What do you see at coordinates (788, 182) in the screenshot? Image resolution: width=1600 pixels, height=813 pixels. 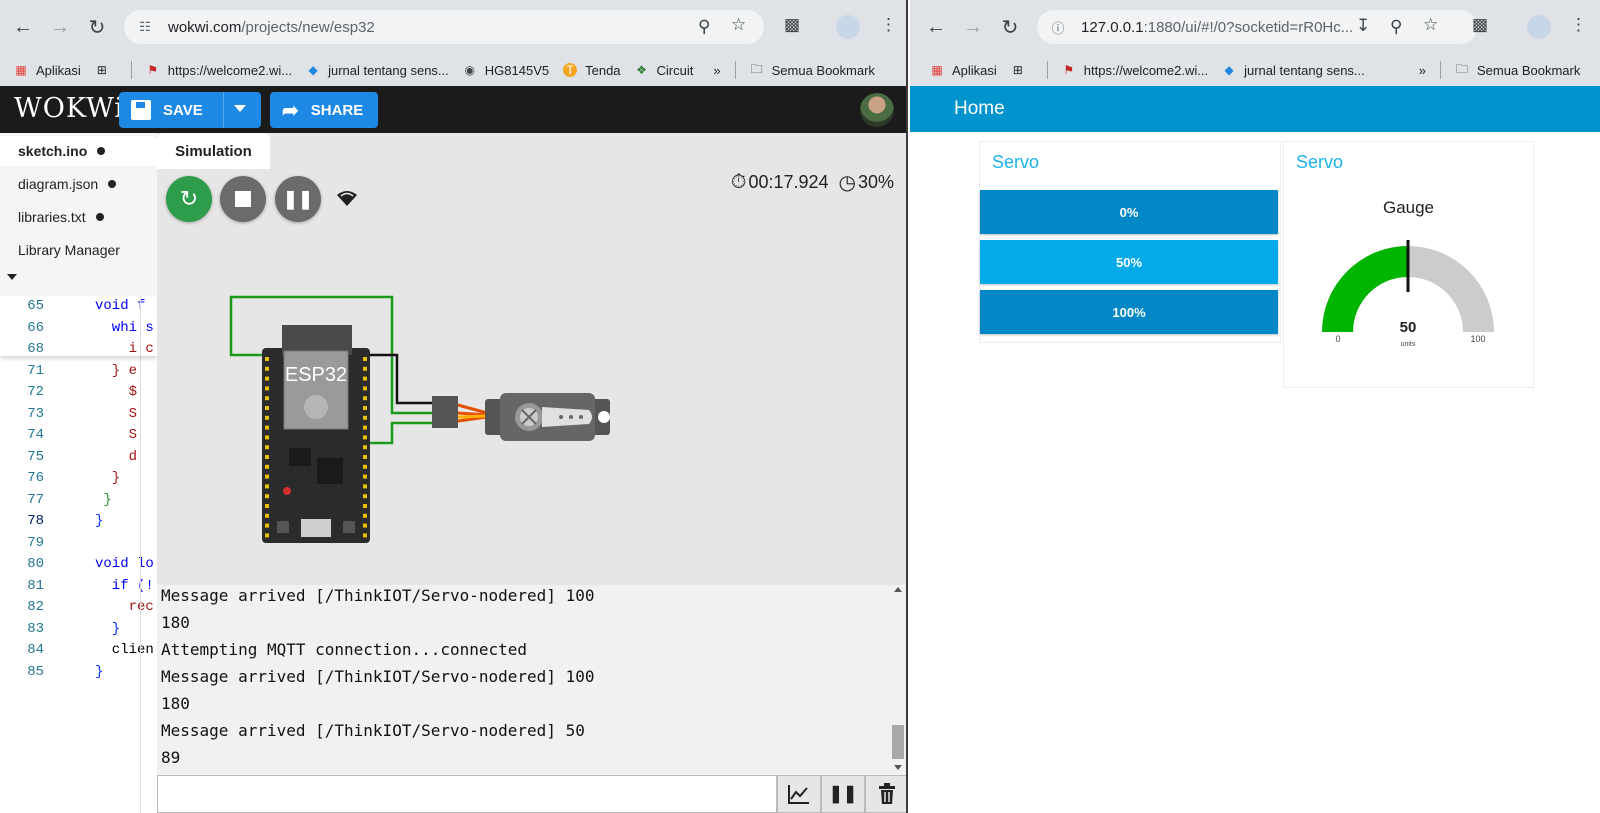 I see `timer-value: 00:17.924` at bounding box center [788, 182].